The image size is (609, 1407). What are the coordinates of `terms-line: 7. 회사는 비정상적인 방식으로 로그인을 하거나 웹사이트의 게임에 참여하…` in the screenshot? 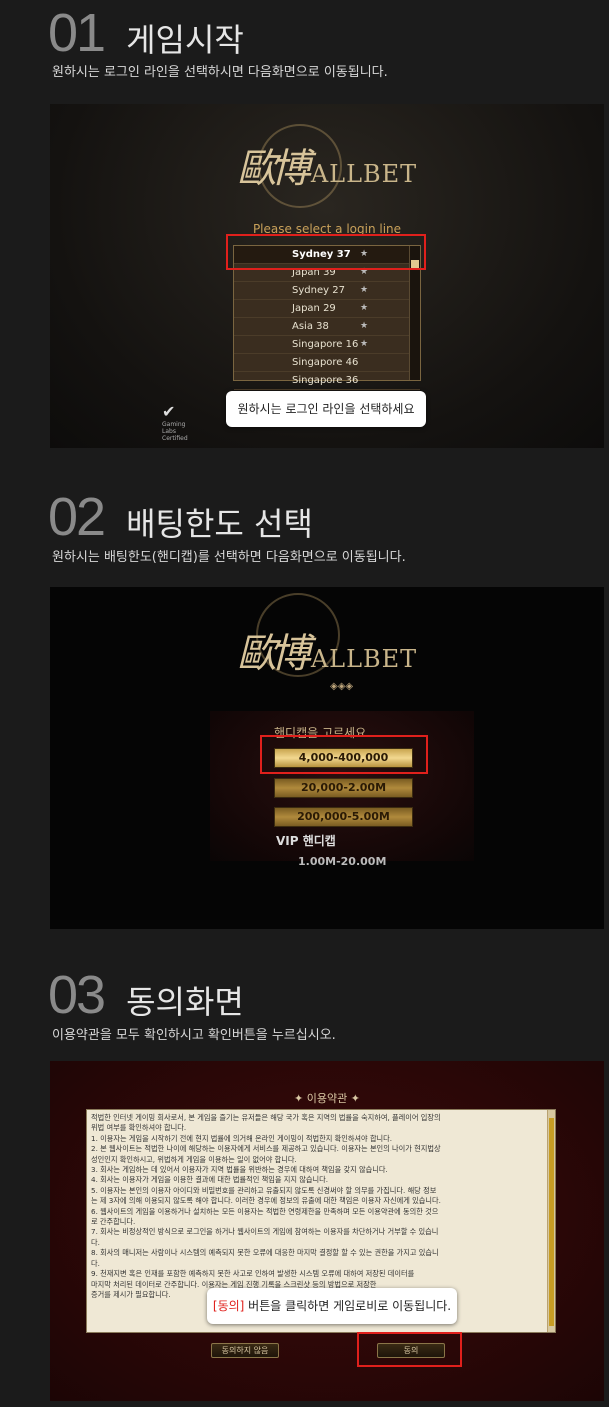 It's located at (265, 1232).